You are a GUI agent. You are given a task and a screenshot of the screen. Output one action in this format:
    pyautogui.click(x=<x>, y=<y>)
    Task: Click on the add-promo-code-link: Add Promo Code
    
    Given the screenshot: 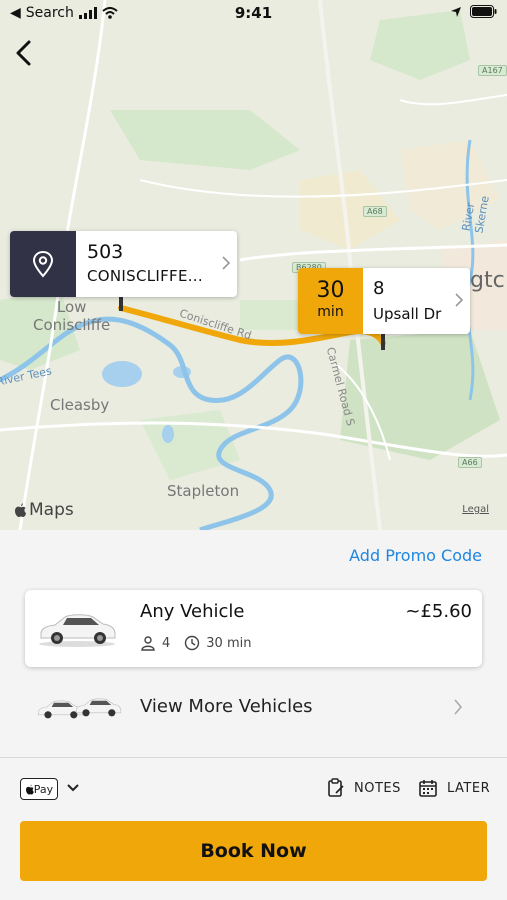 What is the action you would take?
    pyautogui.click(x=415, y=555)
    